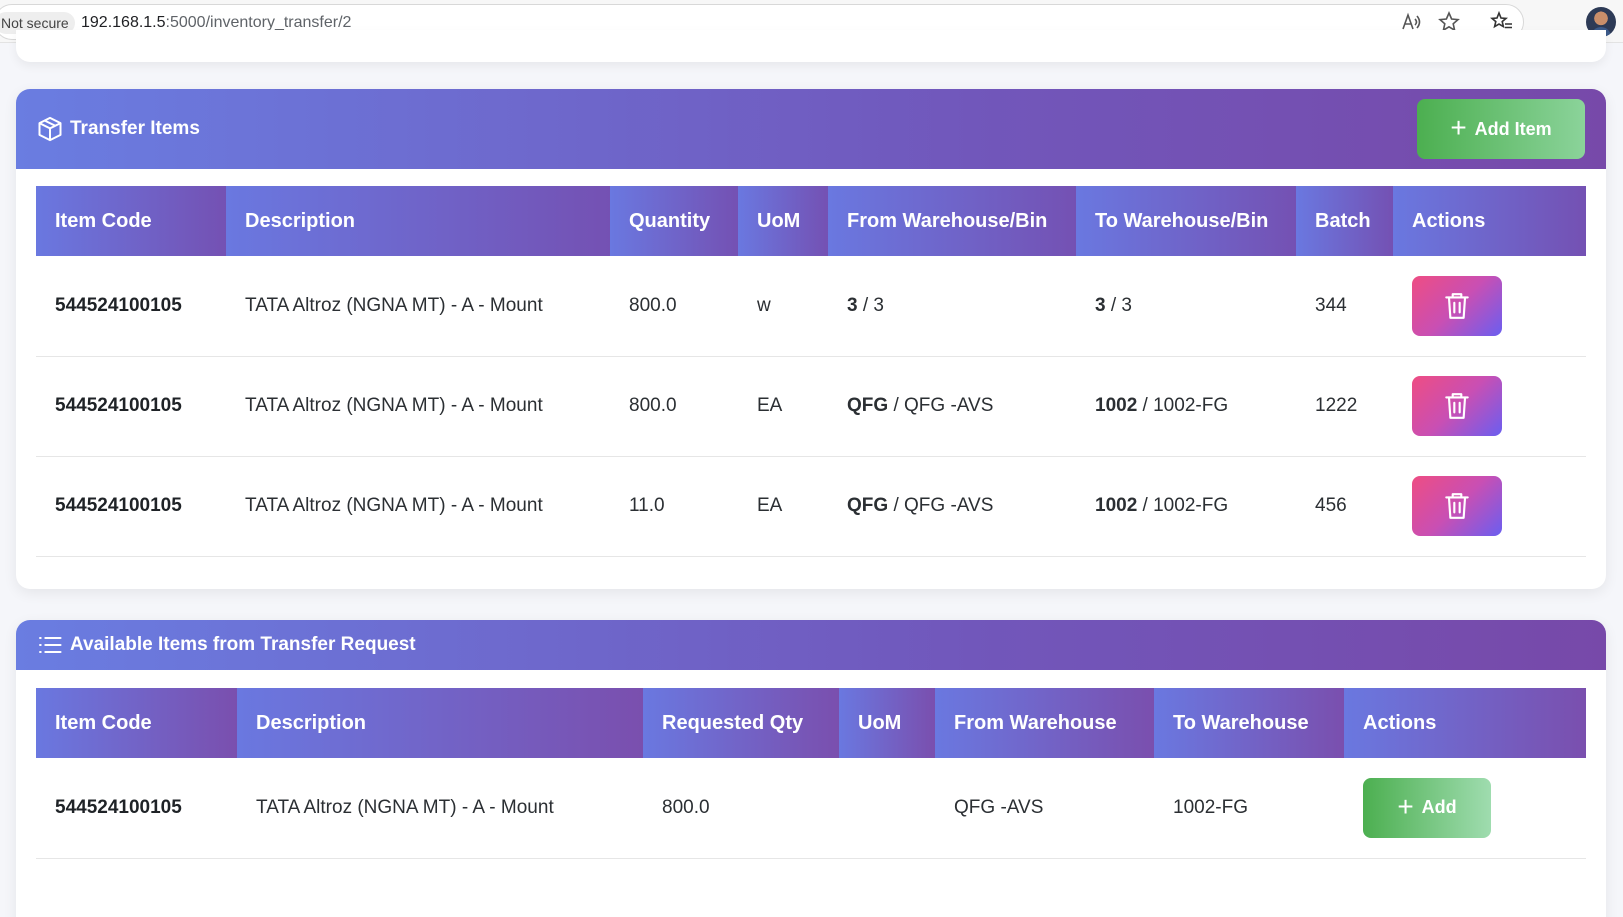 The height and width of the screenshot is (917, 1623). What do you see at coordinates (811, 129) in the screenshot?
I see `transfer-items-header: Transfer Items + Add Item` at bounding box center [811, 129].